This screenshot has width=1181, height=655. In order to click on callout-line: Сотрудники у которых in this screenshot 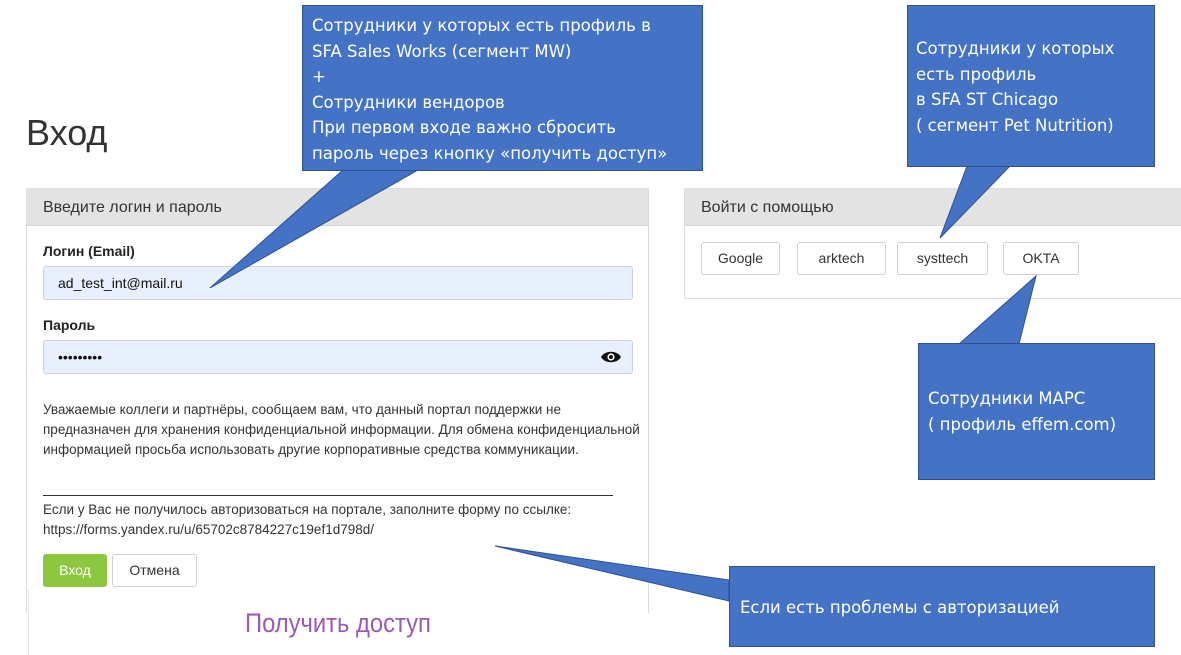, I will do `click(1015, 48)`.